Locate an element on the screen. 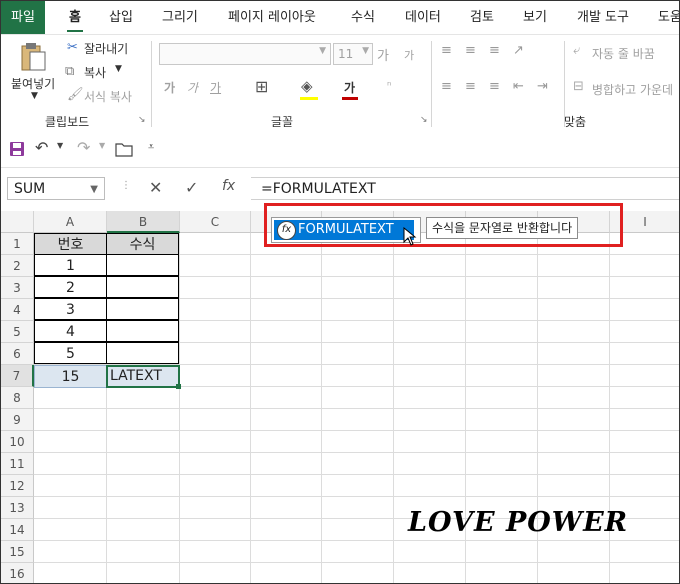  tab-help: 도움 is located at coordinates (668, 17).